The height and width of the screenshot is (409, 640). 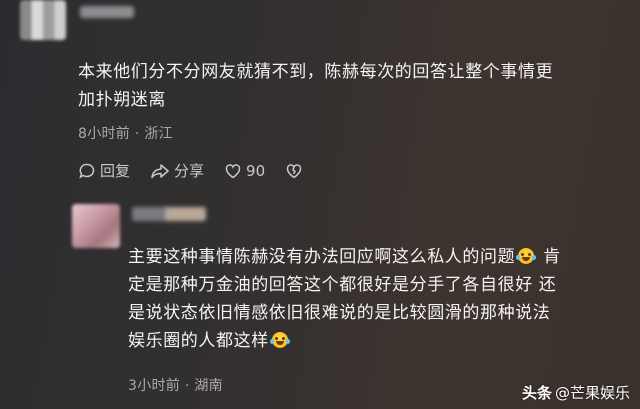 I want to click on heart-icon, so click(x=233, y=170).